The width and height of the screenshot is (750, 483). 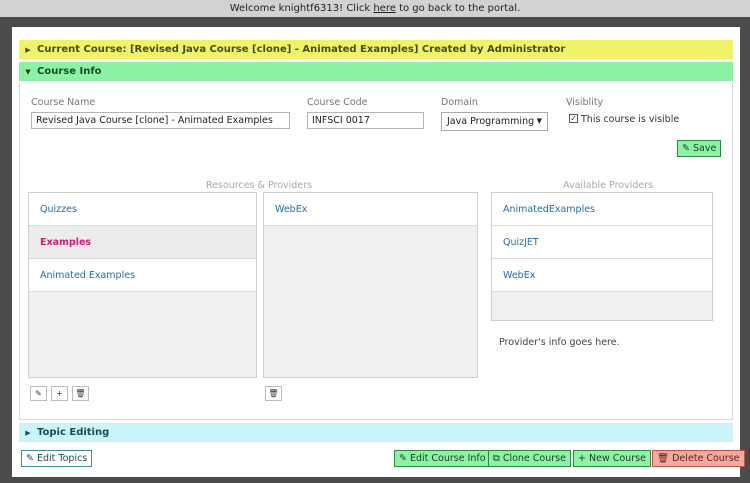 I want to click on available-providers-list: AnimatedExamples QuizJET WebEx, so click(x=602, y=256).